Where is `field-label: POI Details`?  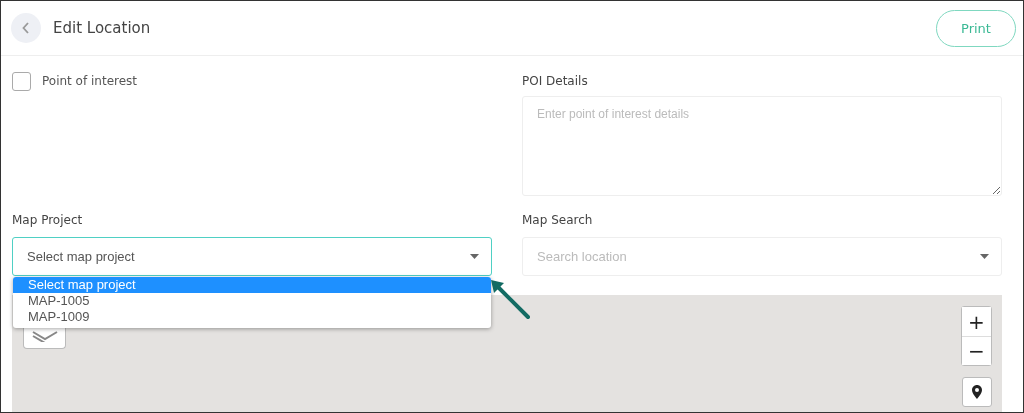
field-label: POI Details is located at coordinates (555, 81).